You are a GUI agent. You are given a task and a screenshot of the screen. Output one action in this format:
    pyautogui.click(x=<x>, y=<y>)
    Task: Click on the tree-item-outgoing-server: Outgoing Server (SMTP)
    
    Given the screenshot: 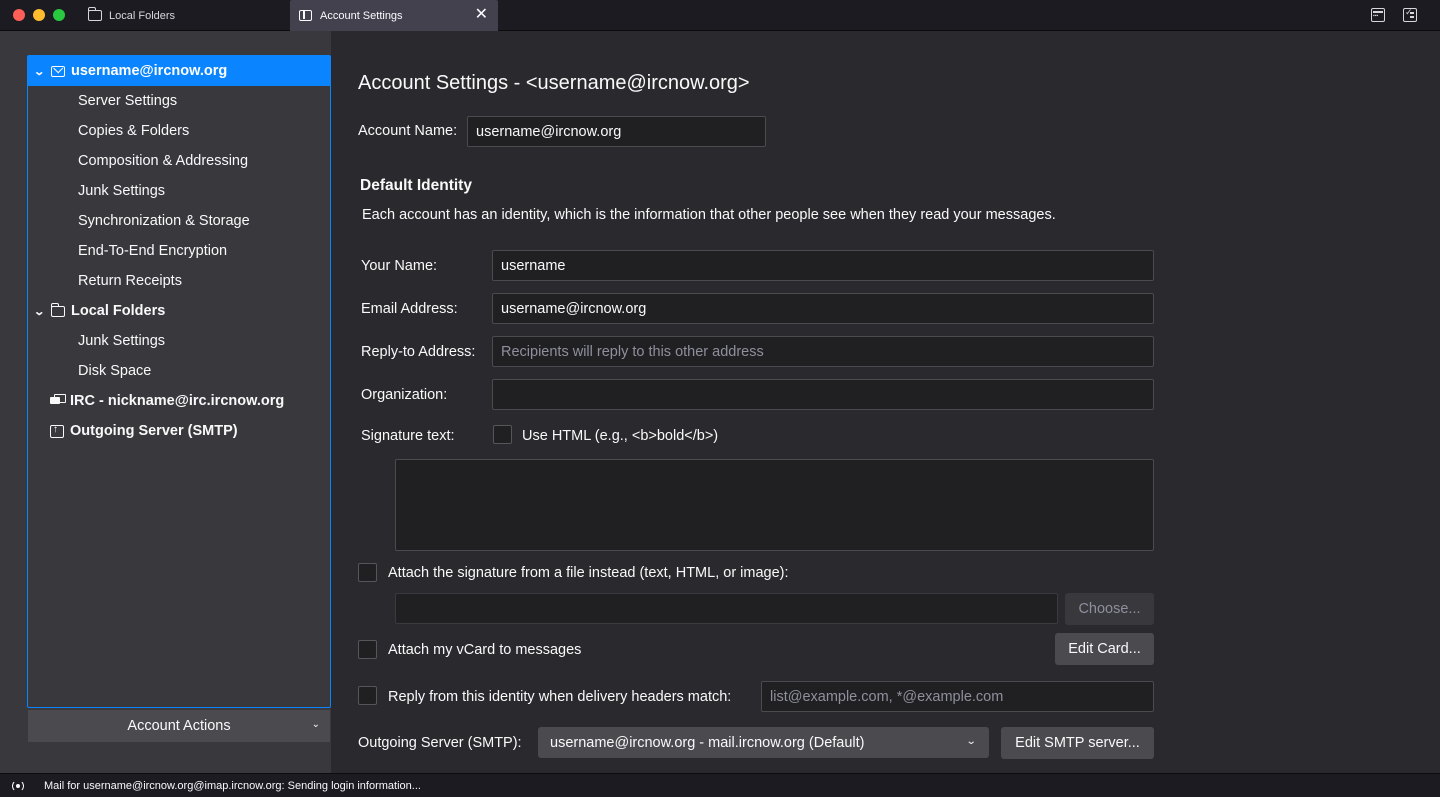 What is the action you would take?
    pyautogui.click(x=179, y=431)
    